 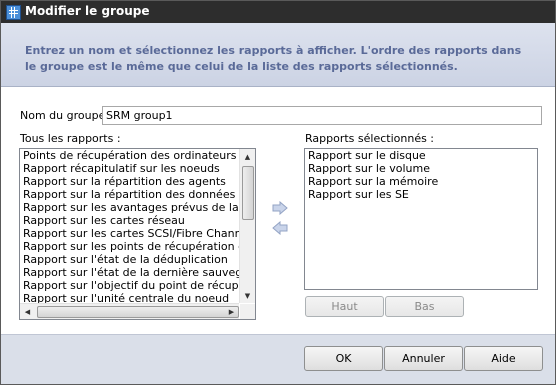 I want to click on scrollbar-thumb-horizontal, so click(x=138, y=312).